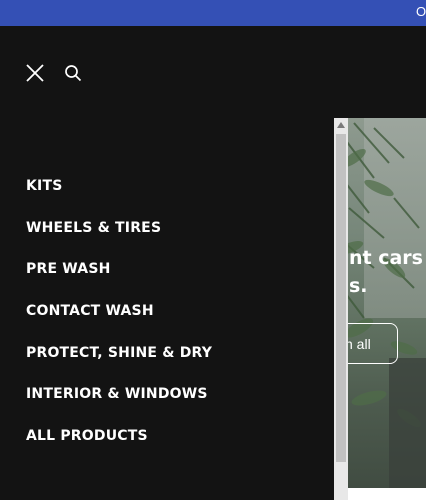  What do you see at coordinates (213, 13) in the screenshot?
I see `announcement-bar: O` at bounding box center [213, 13].